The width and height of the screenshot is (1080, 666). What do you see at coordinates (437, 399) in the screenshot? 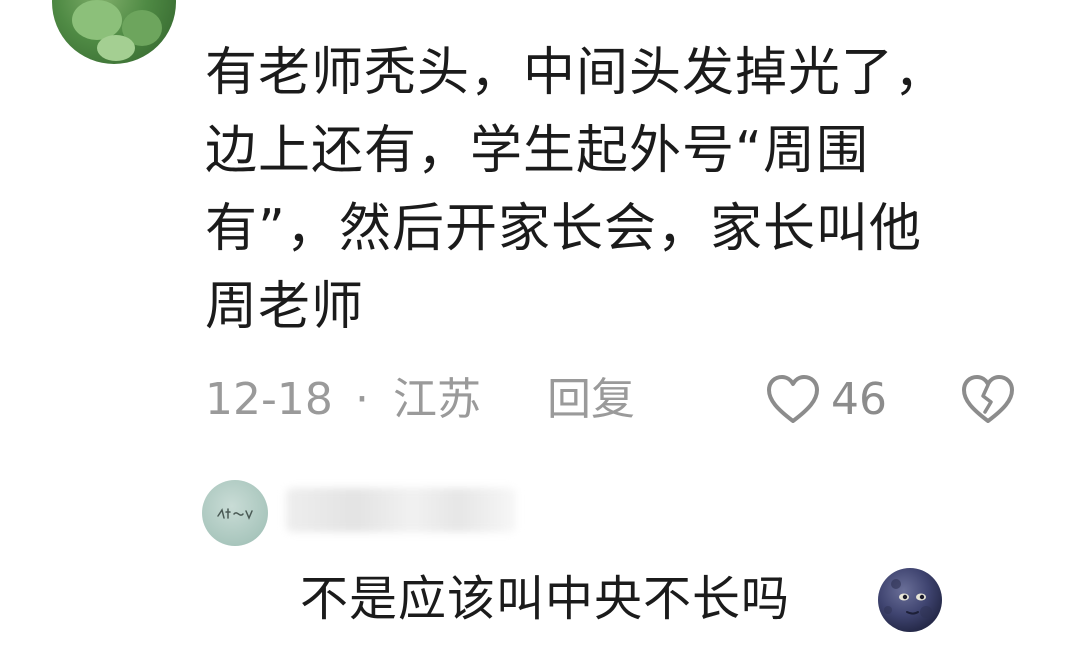
I see `comment-location: 江苏` at bounding box center [437, 399].